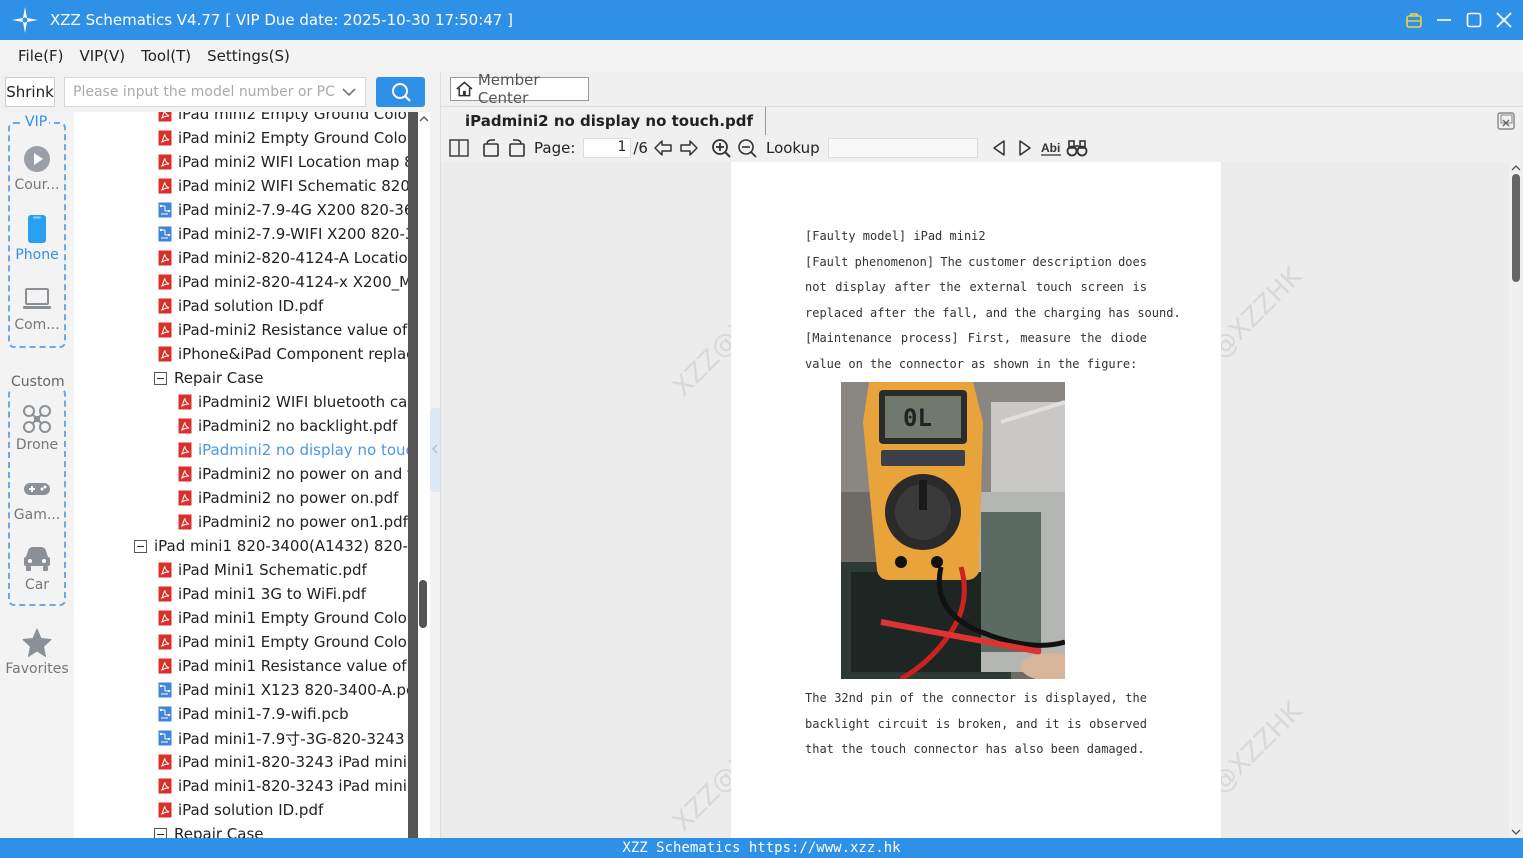 The height and width of the screenshot is (858, 1523). I want to click on tree-file: iPad mini2-820-4124-x X200_MLB_, so click(283, 282).